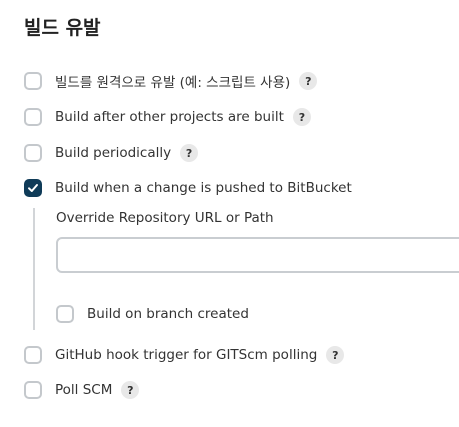 The width and height of the screenshot is (459, 427). I want to click on trigger-github-hook-checkbox, so click(33, 355).